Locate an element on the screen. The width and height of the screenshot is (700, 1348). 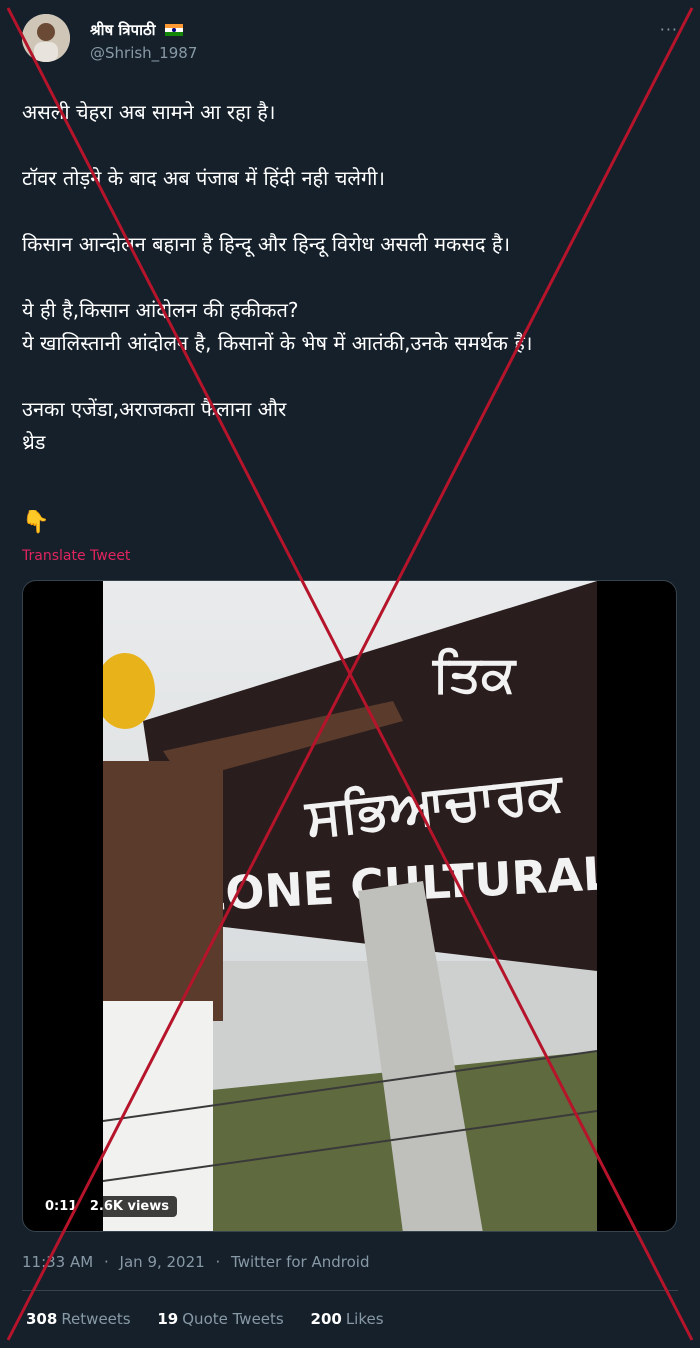
retweets-stat: 308 Retweets is located at coordinates (78, 1319).